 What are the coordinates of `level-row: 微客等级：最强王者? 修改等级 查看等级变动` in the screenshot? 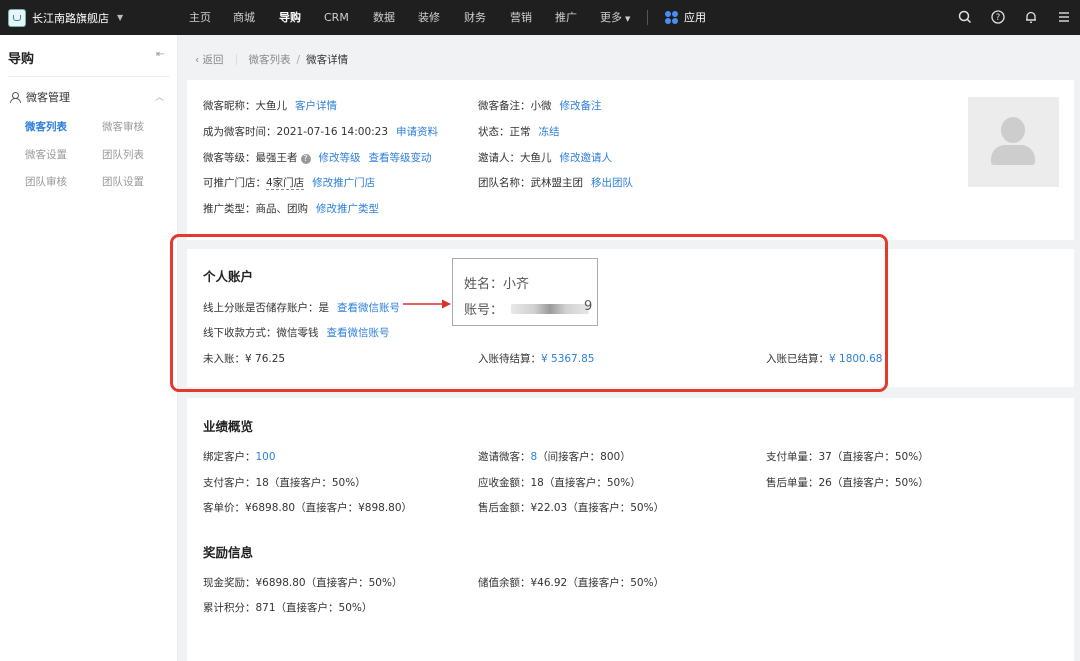 It's located at (317, 157).